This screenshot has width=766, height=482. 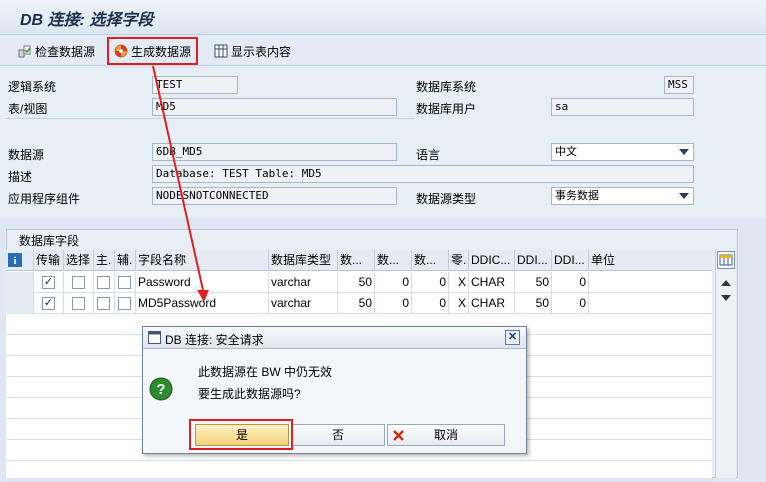 What do you see at coordinates (241, 434) in the screenshot?
I see `yes-highlight` at bounding box center [241, 434].